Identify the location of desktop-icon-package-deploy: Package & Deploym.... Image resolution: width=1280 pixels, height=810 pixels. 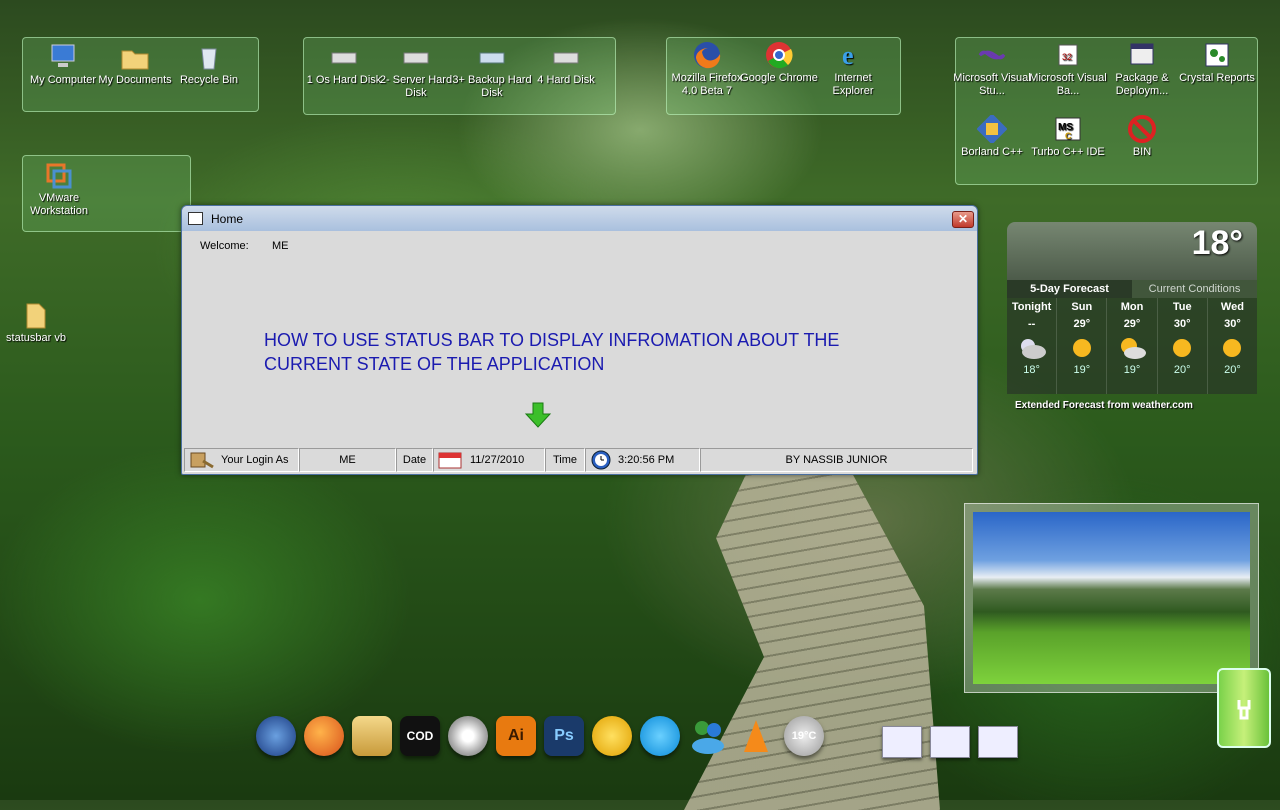
(1142, 69).